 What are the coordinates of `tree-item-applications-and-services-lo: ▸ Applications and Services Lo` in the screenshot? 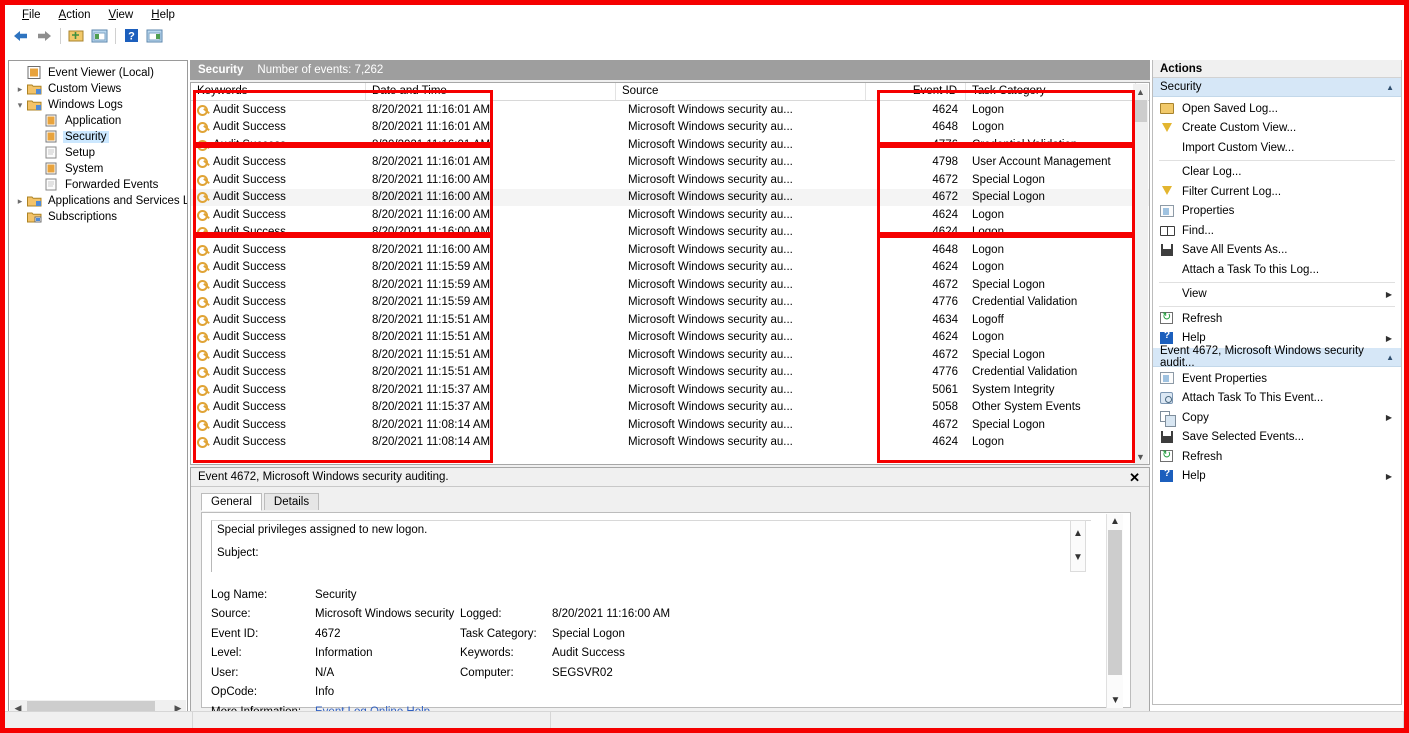 It's located at (100, 201).